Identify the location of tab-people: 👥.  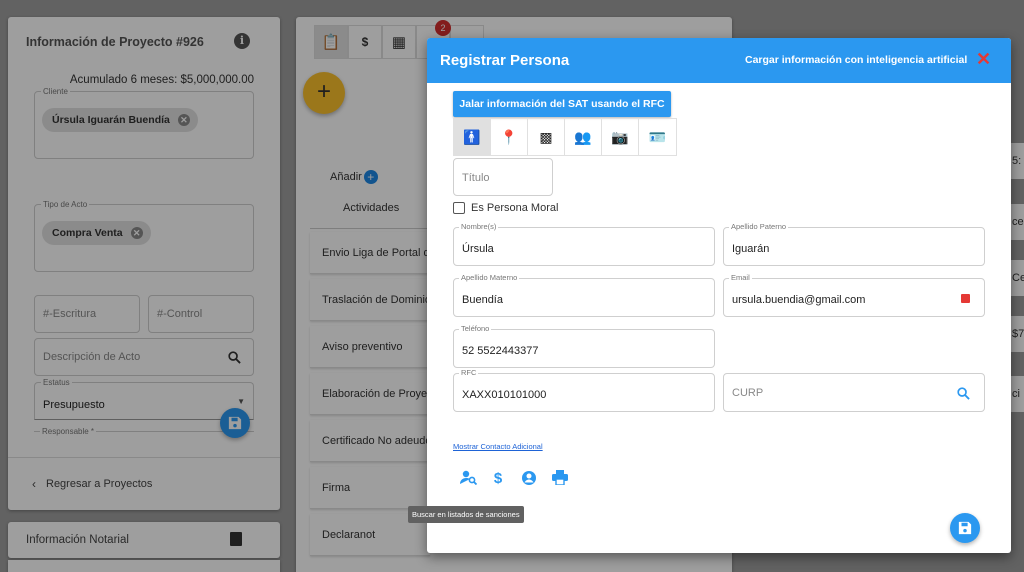
(583, 137).